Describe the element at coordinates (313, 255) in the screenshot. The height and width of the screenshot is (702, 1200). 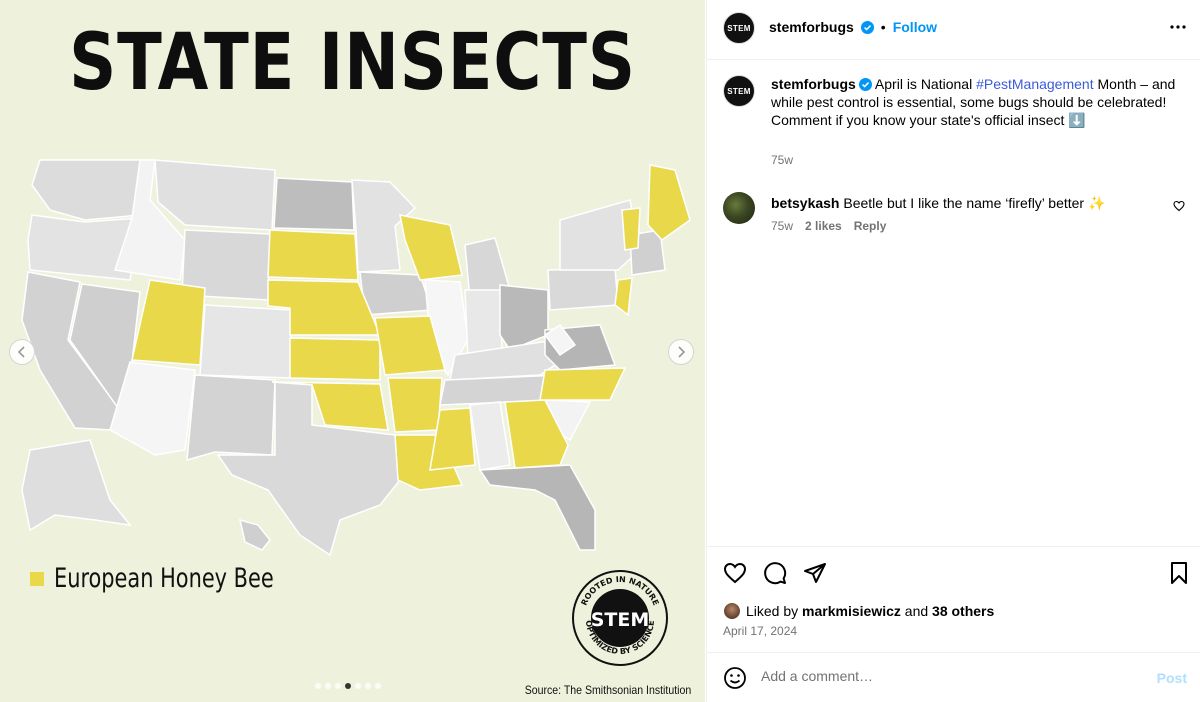
I see `state-sd` at that location.